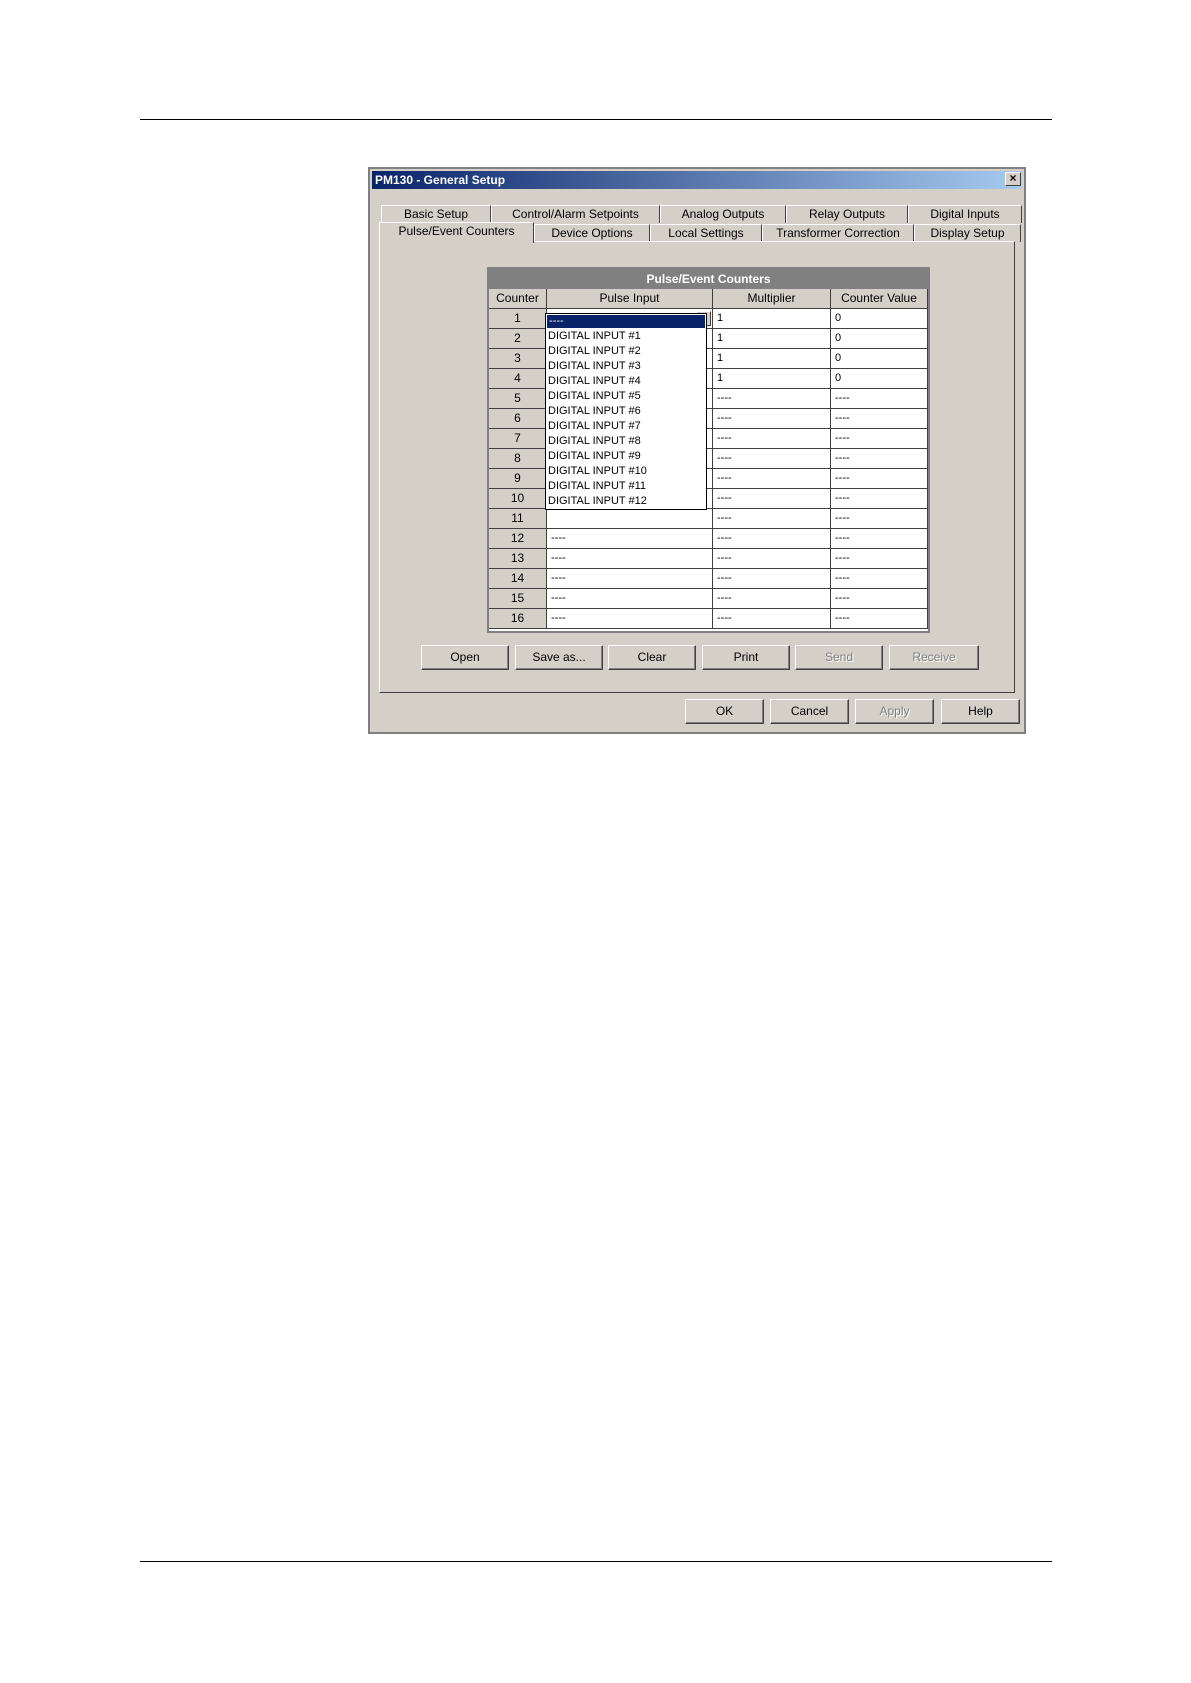 Image resolution: width=1191 pixels, height=1683 pixels. I want to click on counter-number-cell: 7, so click(518, 439).